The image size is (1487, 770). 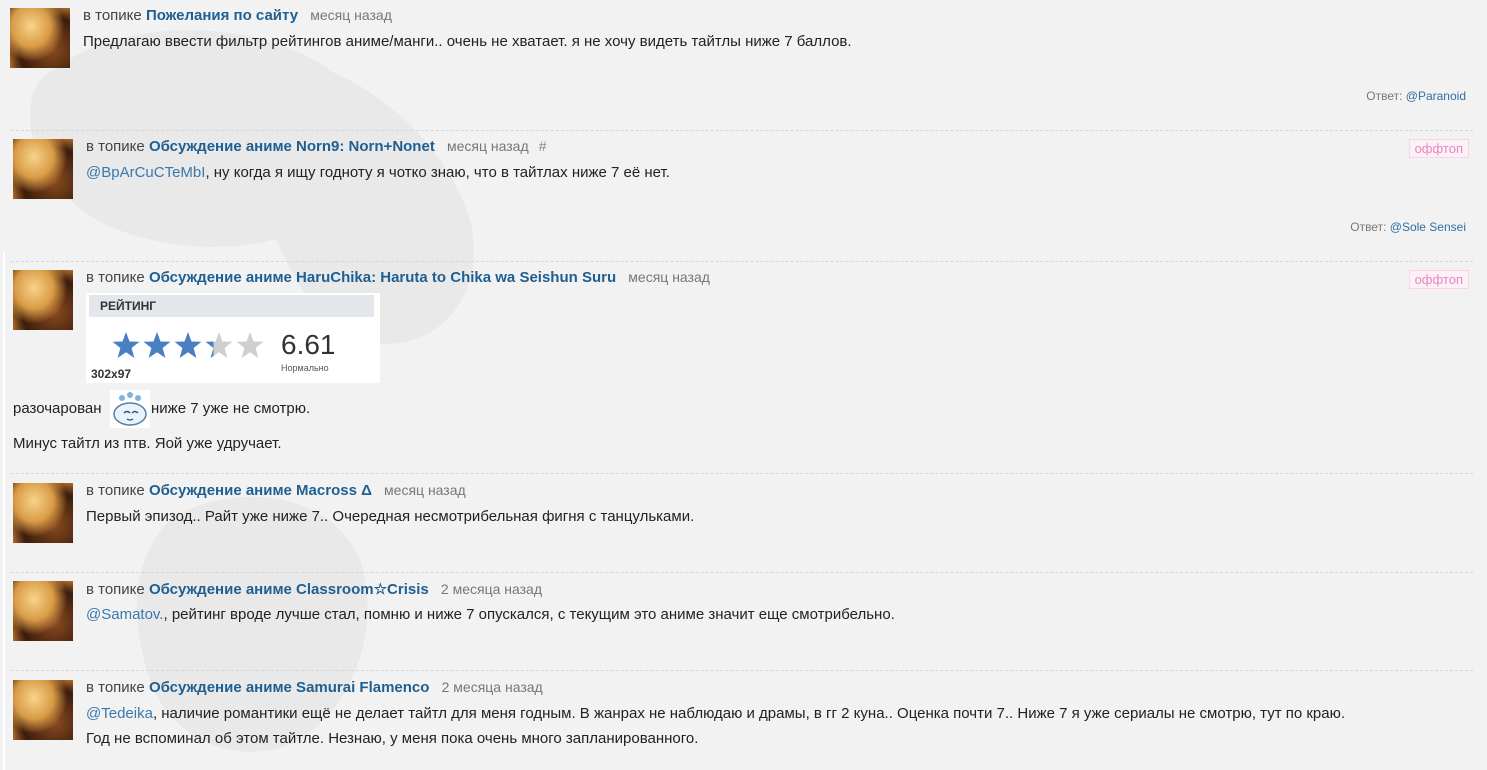 I want to click on mention-link: @BpArCuCTeMbI, so click(x=145, y=172).